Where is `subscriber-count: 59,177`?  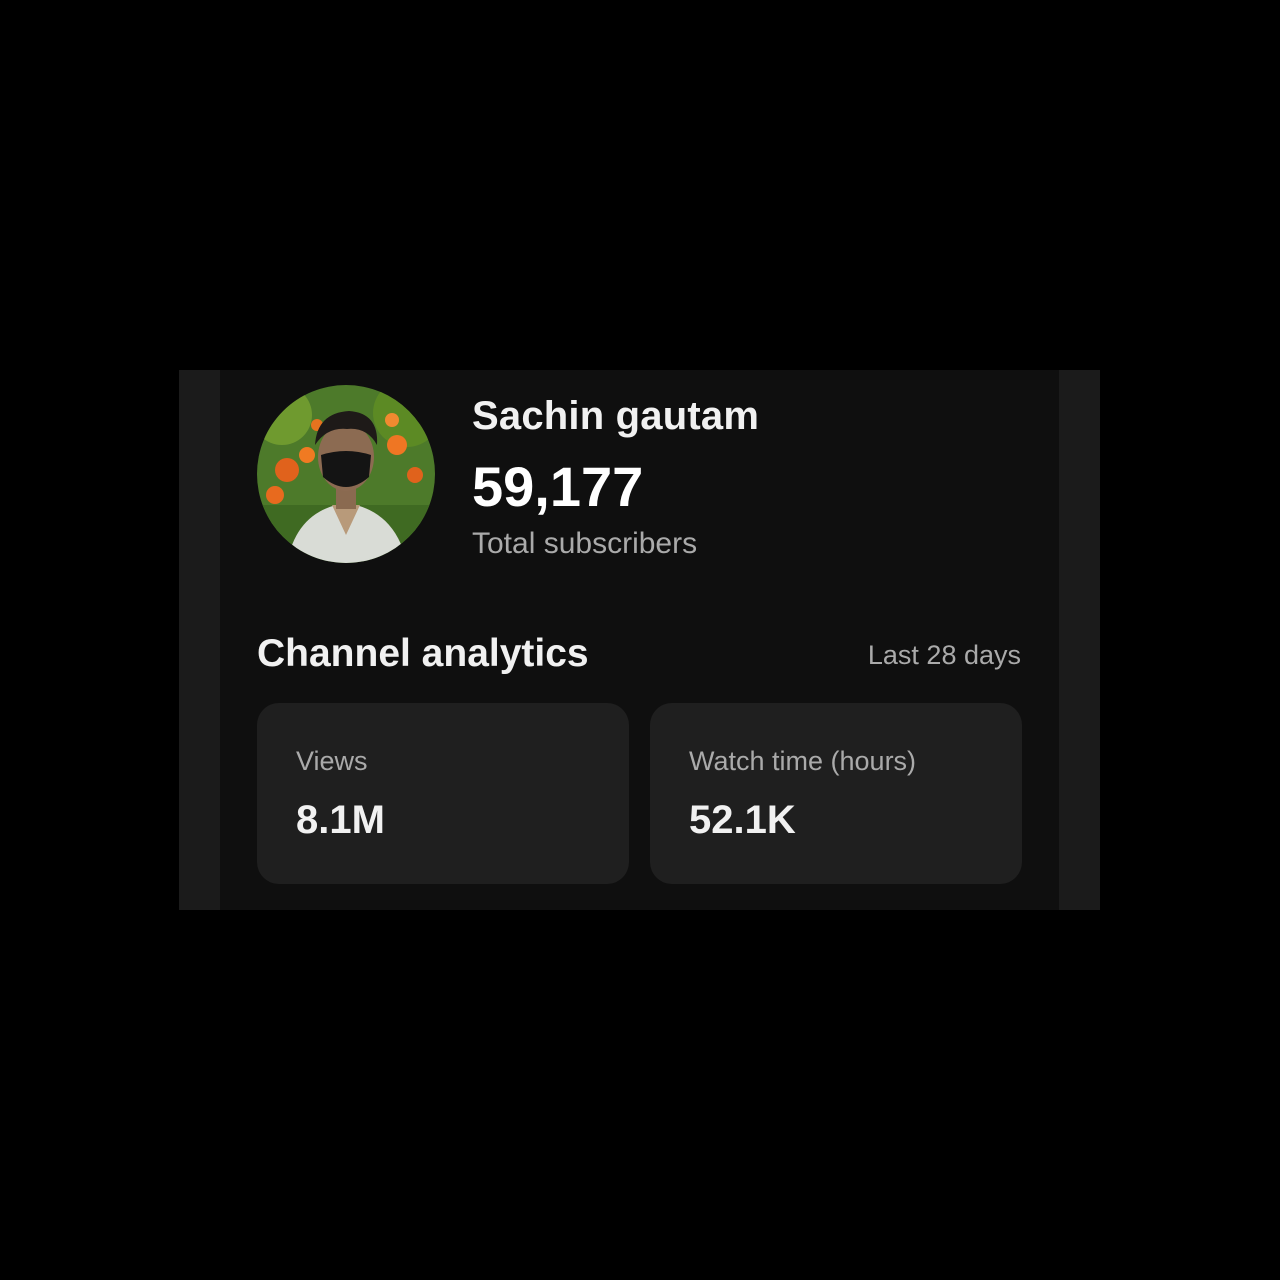
subscriber-count: 59,177 is located at coordinates (558, 486).